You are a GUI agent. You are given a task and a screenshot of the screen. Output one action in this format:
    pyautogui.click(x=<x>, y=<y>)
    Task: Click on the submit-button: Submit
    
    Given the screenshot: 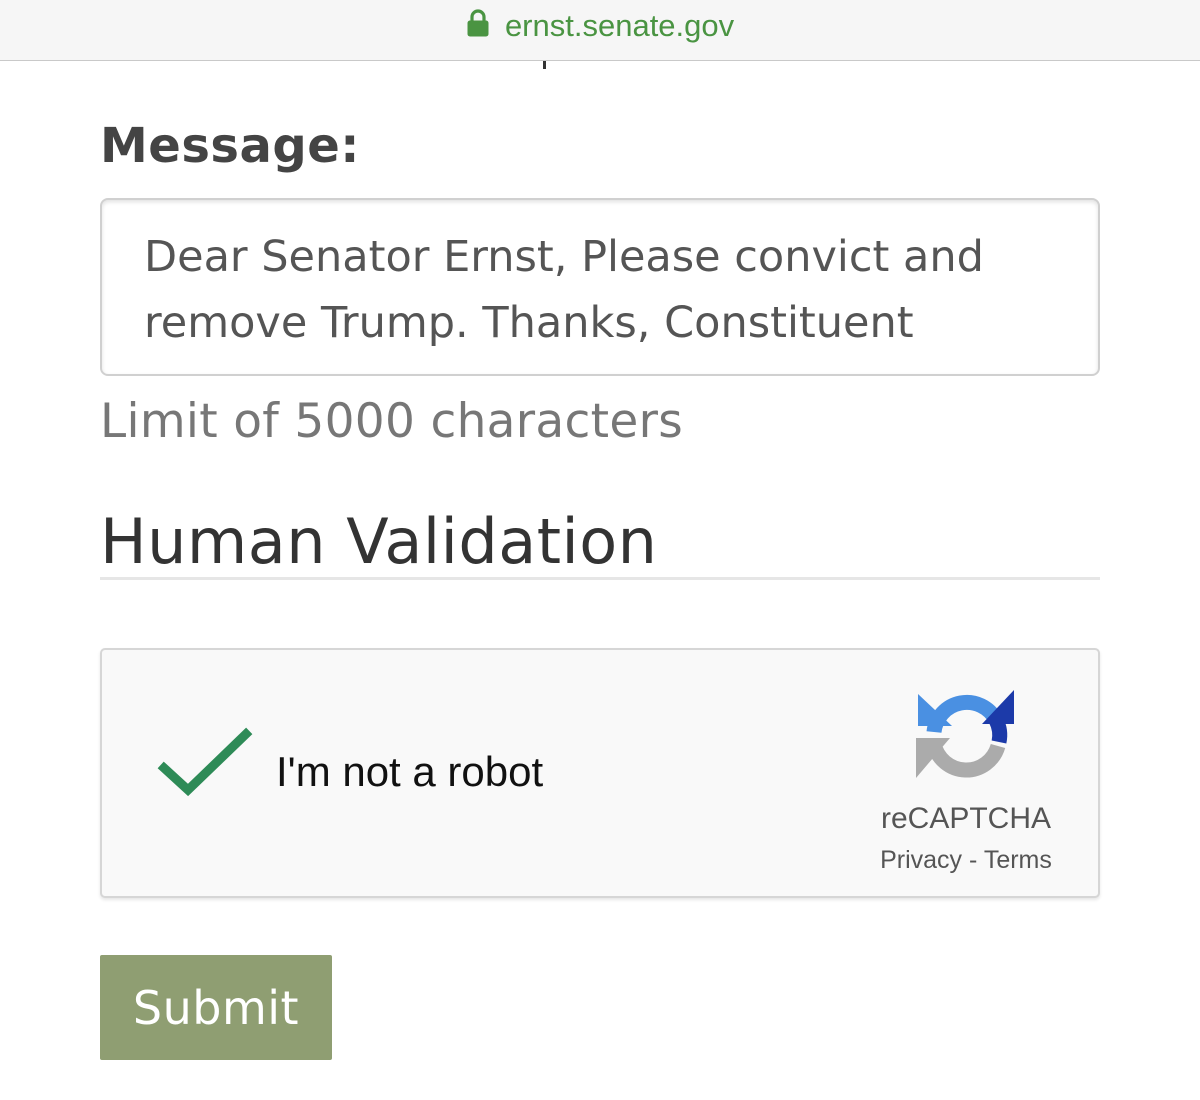 What is the action you would take?
    pyautogui.click(x=216, y=1007)
    